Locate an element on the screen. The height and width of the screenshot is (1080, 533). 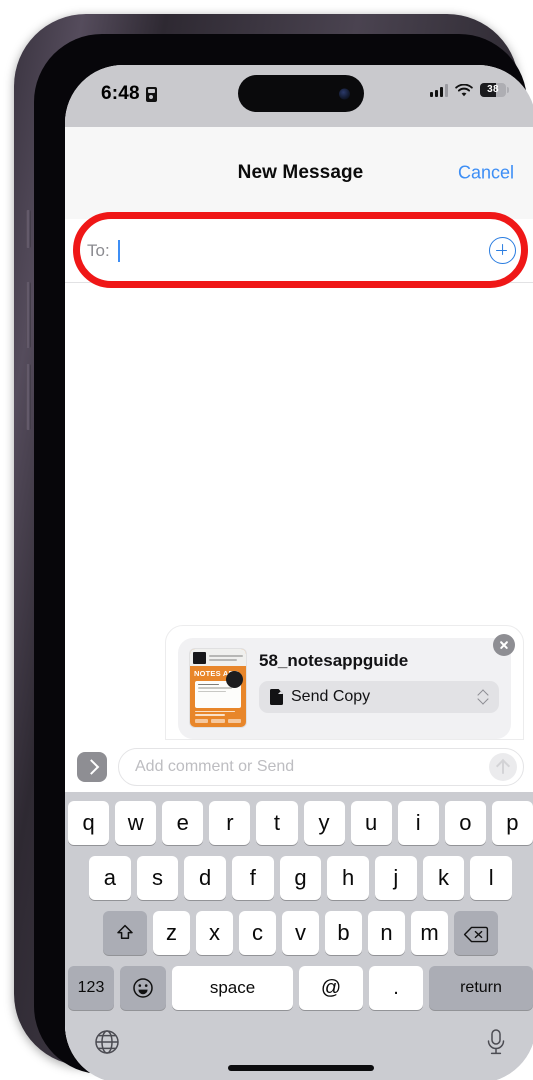
status-bar: 6:48 38 is located at coordinates (299, 96).